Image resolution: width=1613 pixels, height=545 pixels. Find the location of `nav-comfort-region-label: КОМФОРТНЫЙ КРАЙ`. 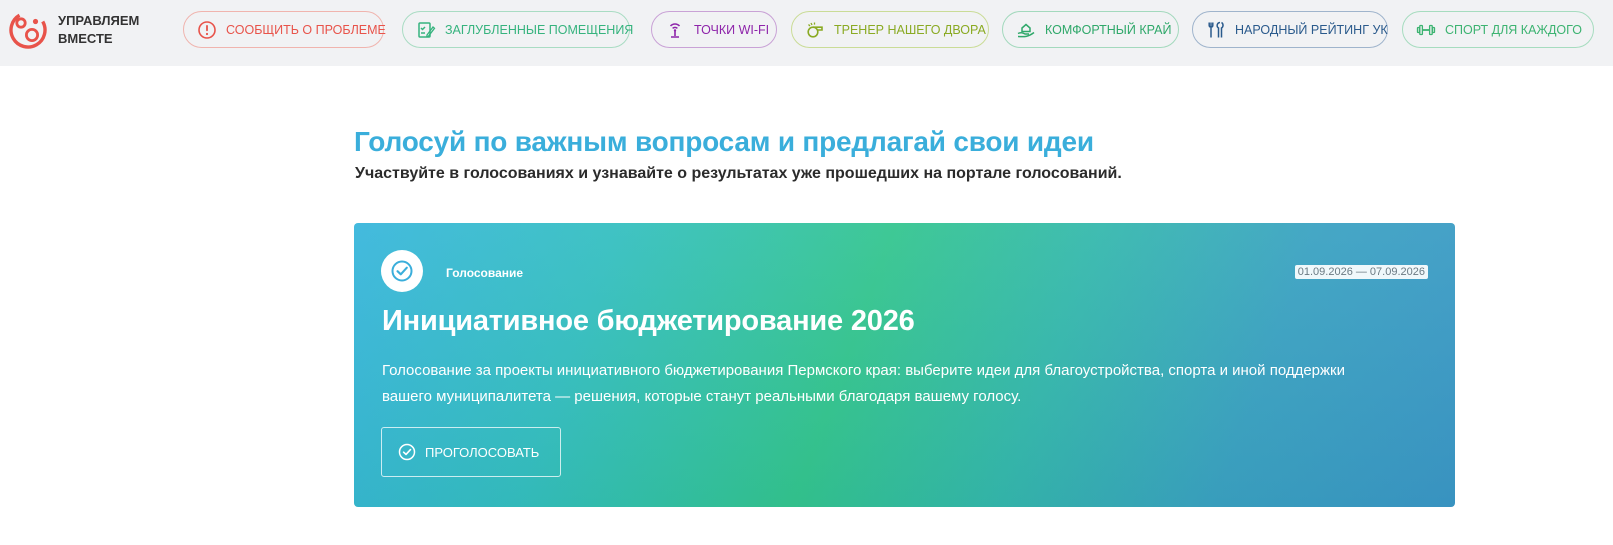

nav-comfort-region-label: КОМФОРТНЫЙ КРАЙ is located at coordinates (1108, 29).